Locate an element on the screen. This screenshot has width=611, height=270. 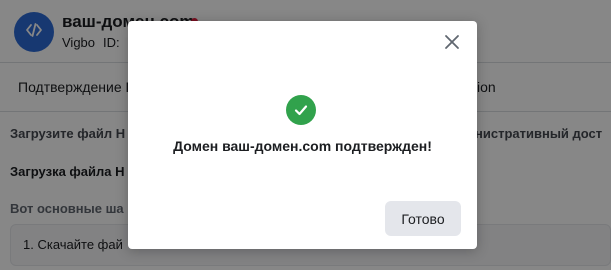
close-icon is located at coordinates (452, 42).